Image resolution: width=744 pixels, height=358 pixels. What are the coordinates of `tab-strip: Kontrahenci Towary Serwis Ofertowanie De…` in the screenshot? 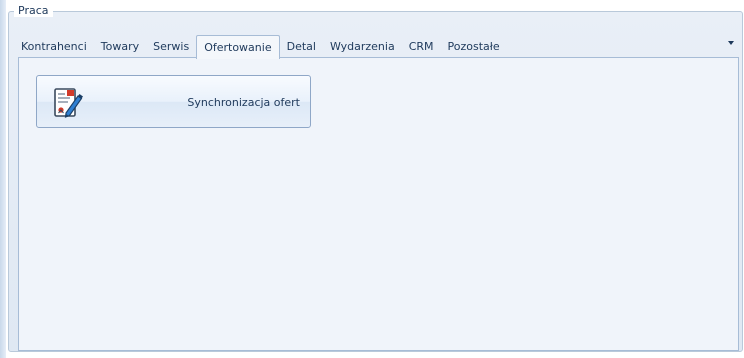 It's located at (260, 46).